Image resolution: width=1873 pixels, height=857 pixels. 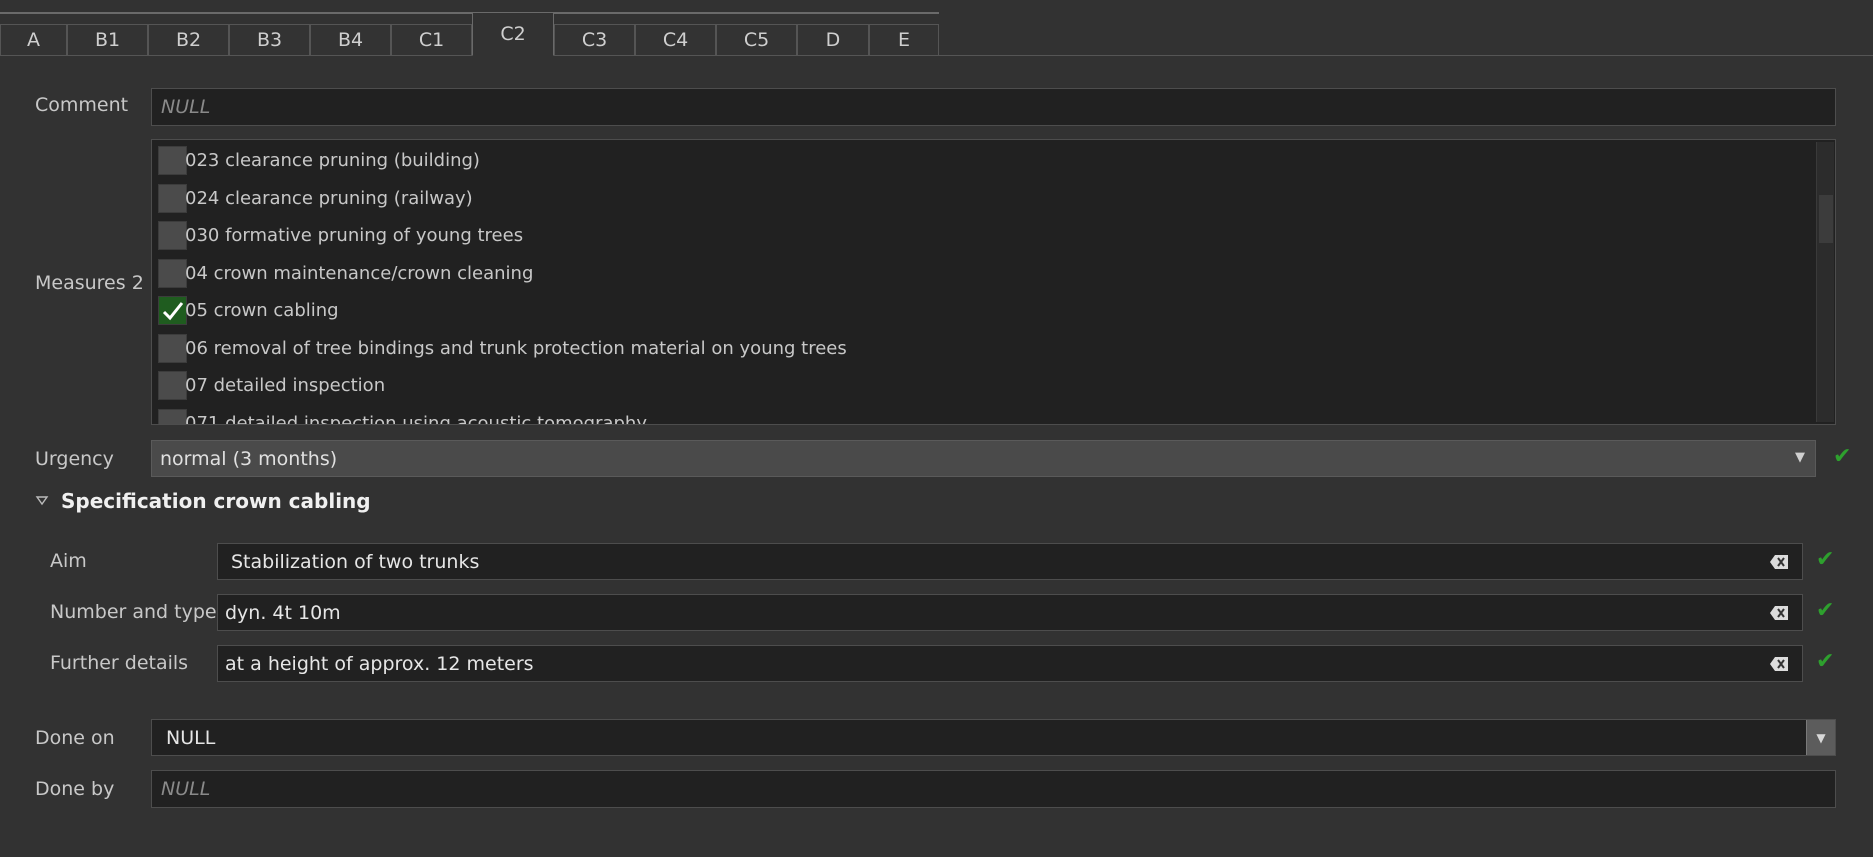 I want to click on measure-list-item: 023 clearance pruning (building), so click(x=319, y=160).